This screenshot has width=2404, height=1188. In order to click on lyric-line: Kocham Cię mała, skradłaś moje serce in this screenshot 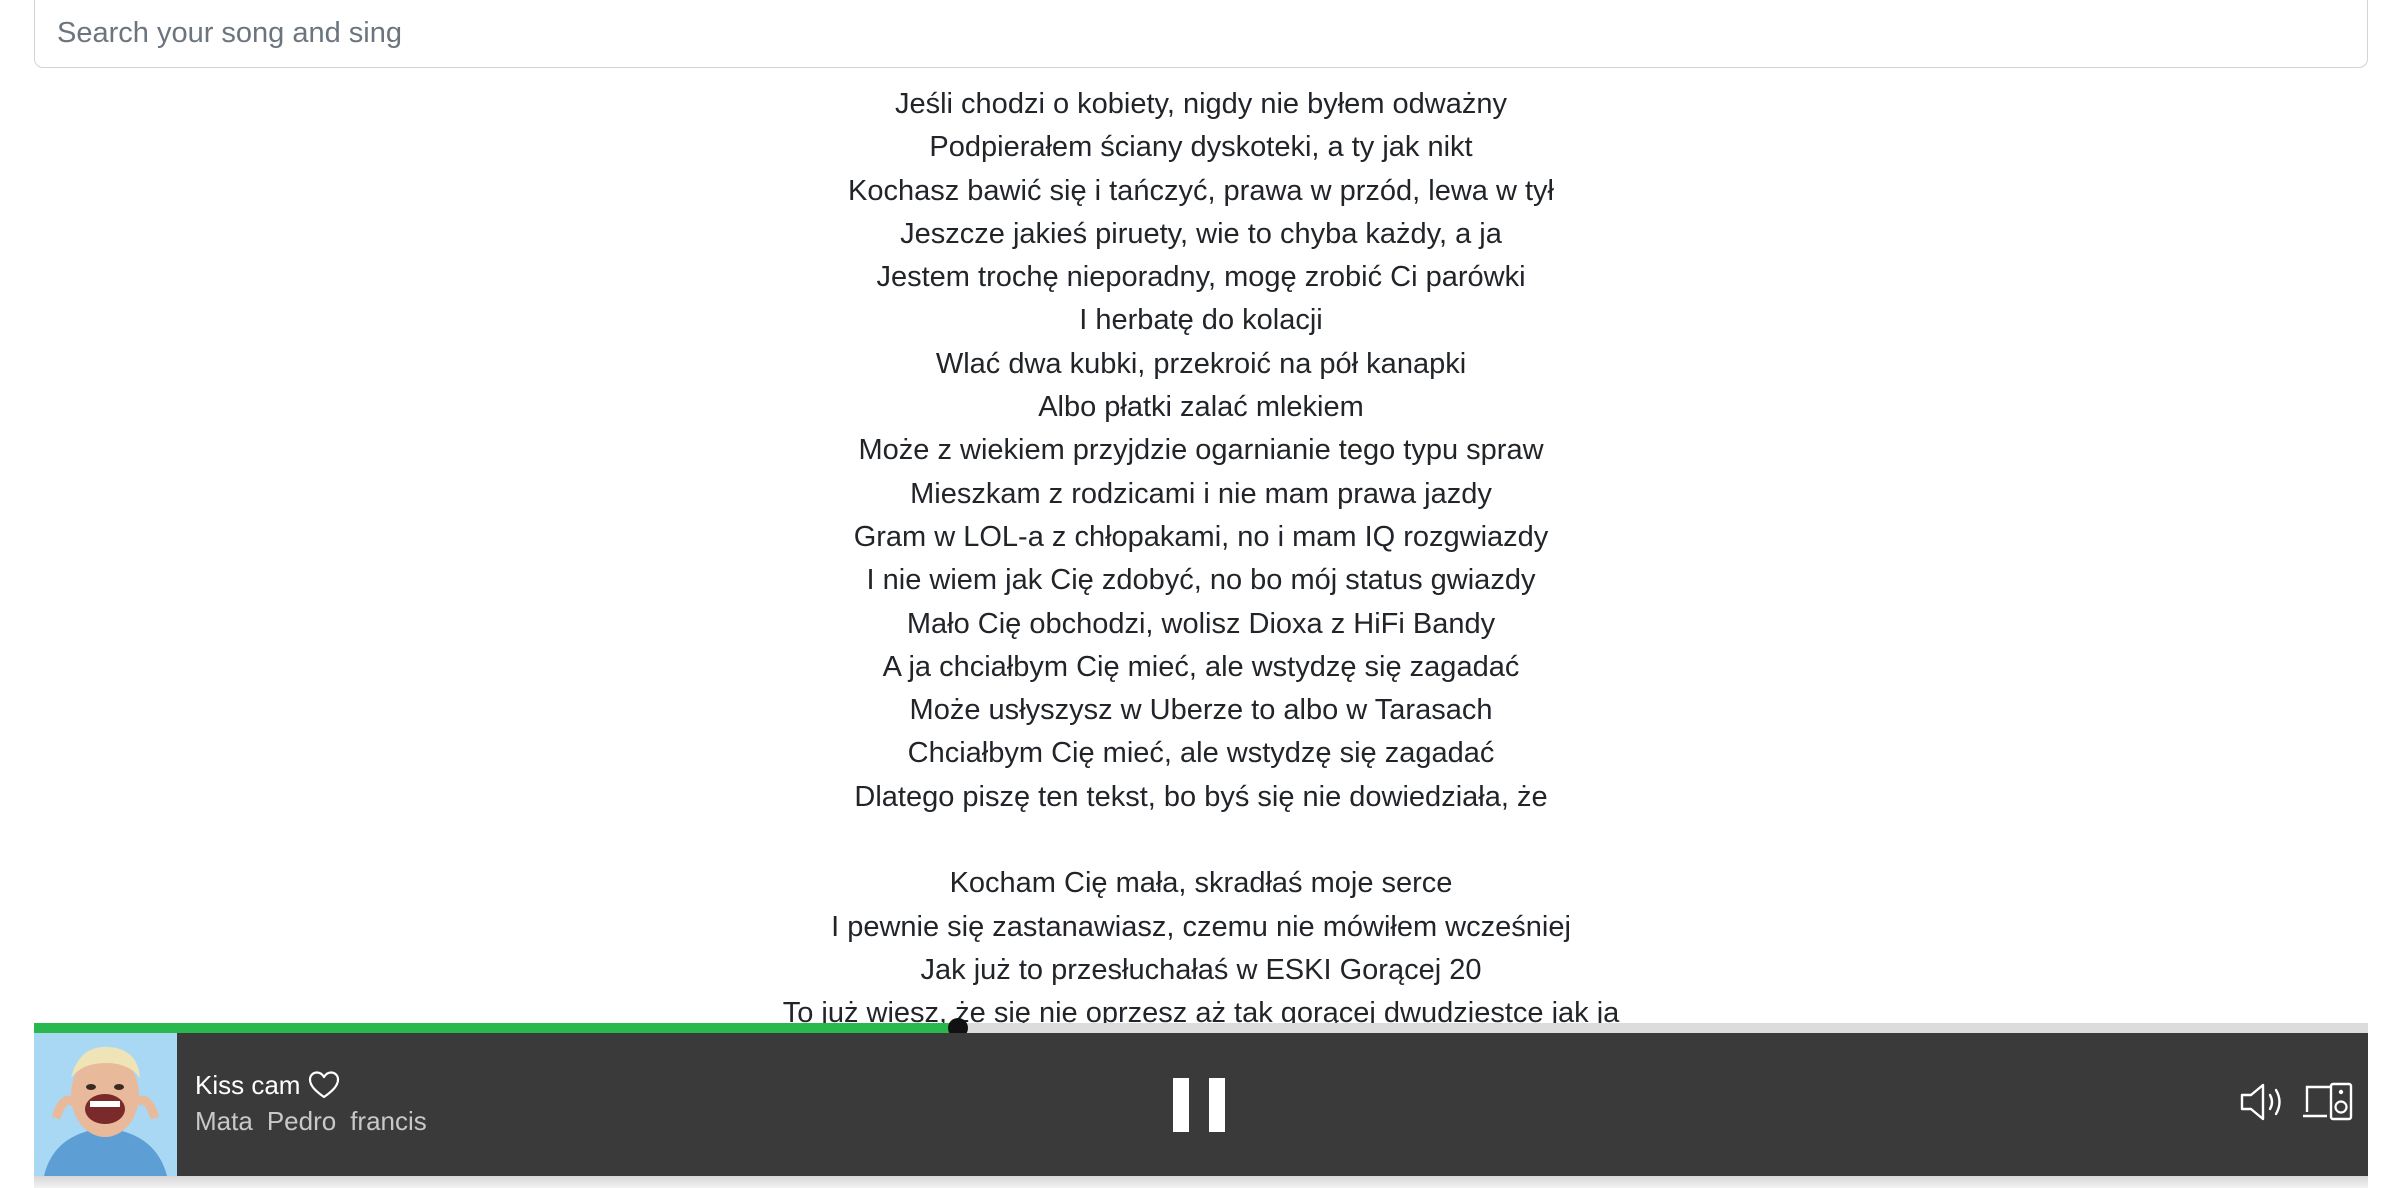, I will do `click(1201, 883)`.